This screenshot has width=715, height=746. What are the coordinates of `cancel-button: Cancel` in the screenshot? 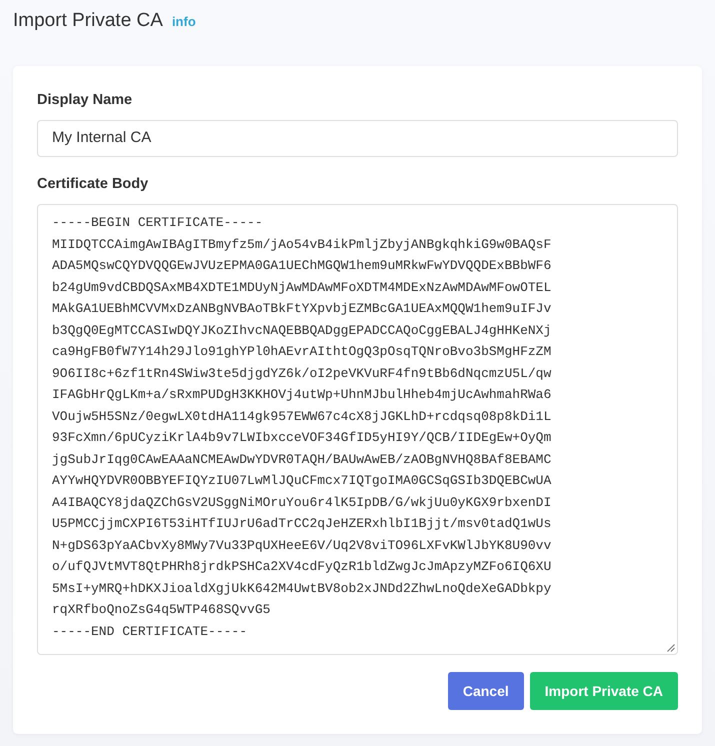 It's located at (486, 691).